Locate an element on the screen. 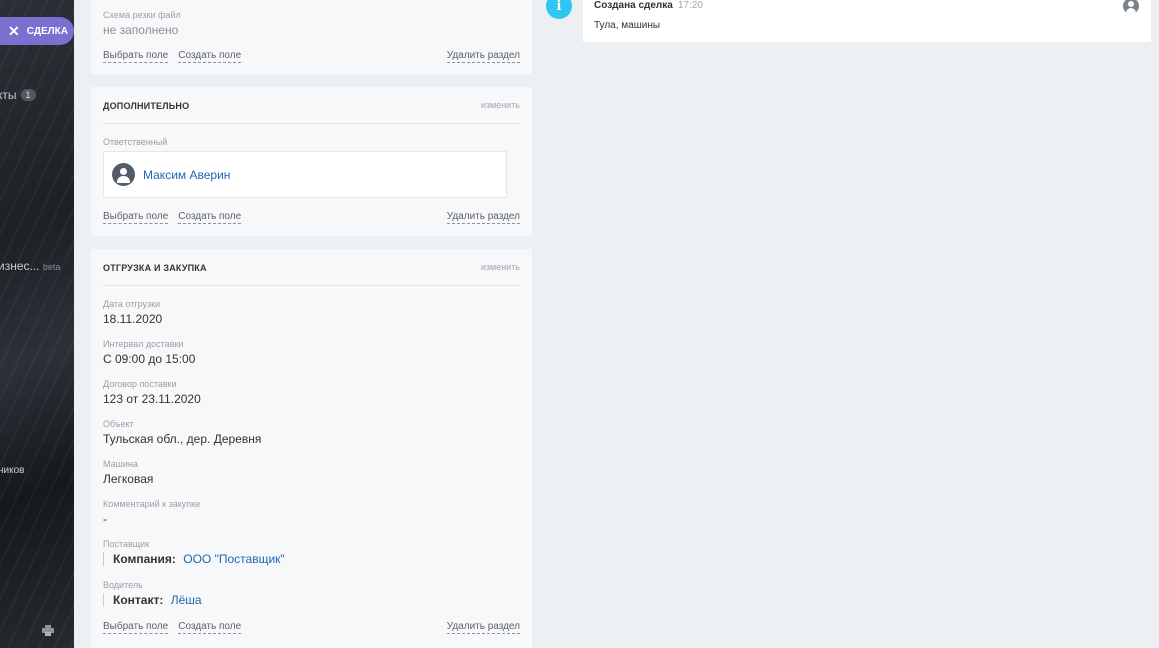 This screenshot has height=648, width=1159. sidebar-item-employees: ников is located at coordinates (12, 470).